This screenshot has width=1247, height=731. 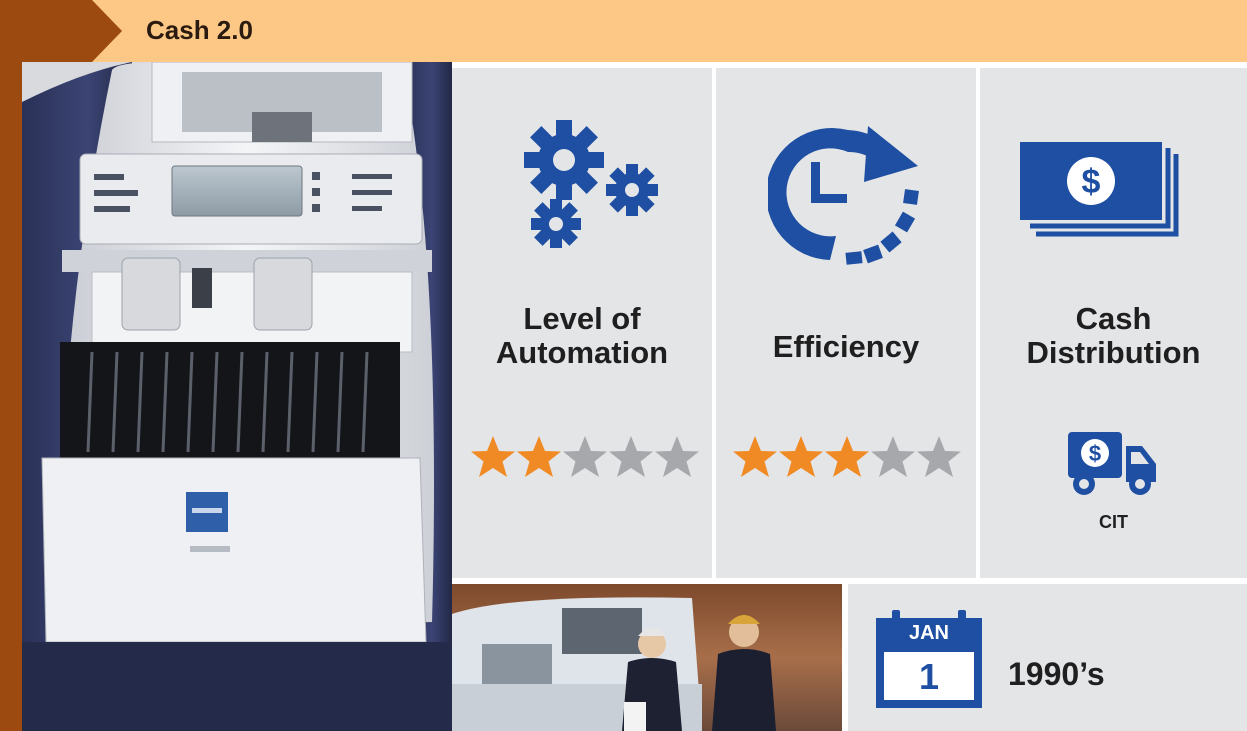 I want to click on automation-label-line1: Level of, so click(x=582, y=318).